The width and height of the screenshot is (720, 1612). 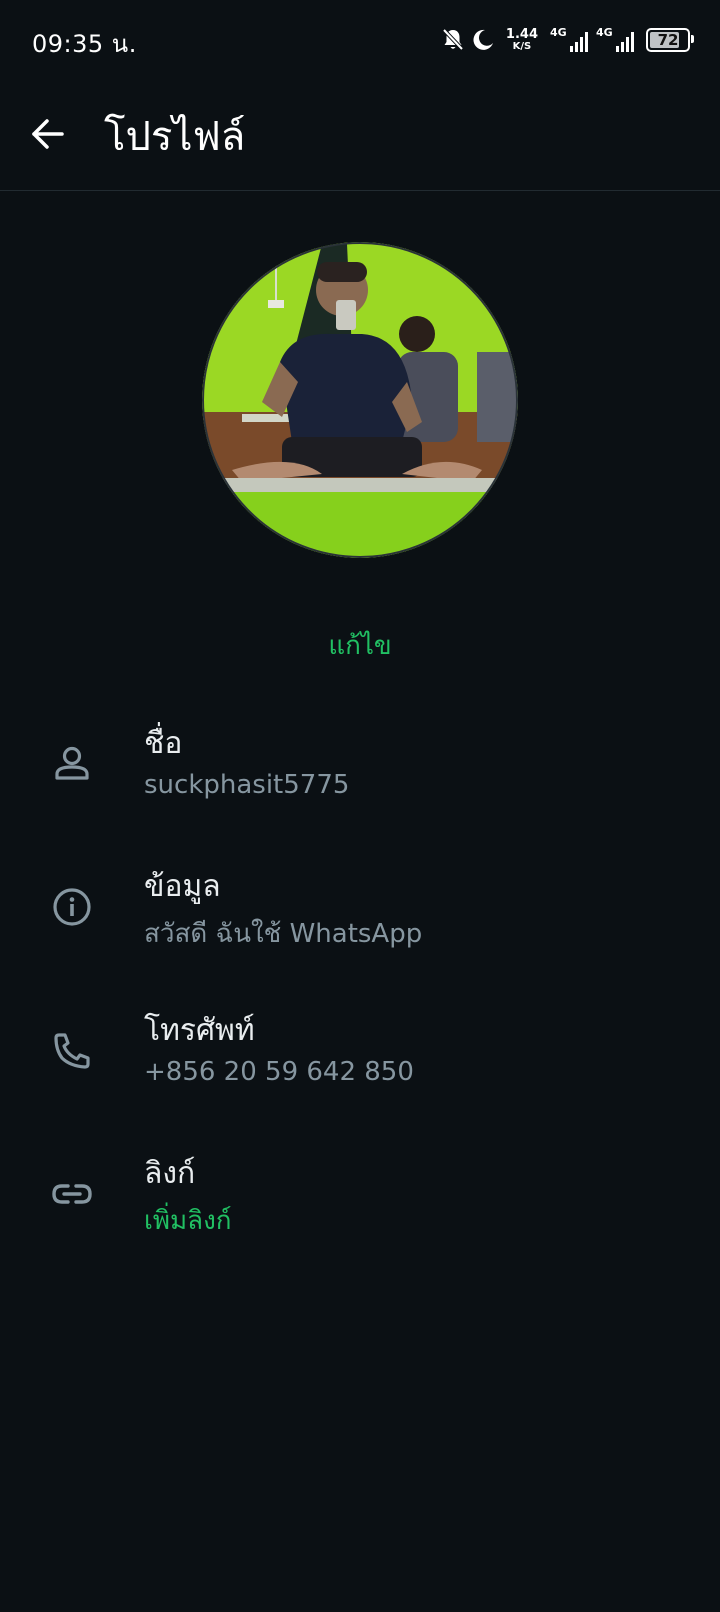 What do you see at coordinates (521, 34) in the screenshot?
I see `network-speed-value: 1.44` at bounding box center [521, 34].